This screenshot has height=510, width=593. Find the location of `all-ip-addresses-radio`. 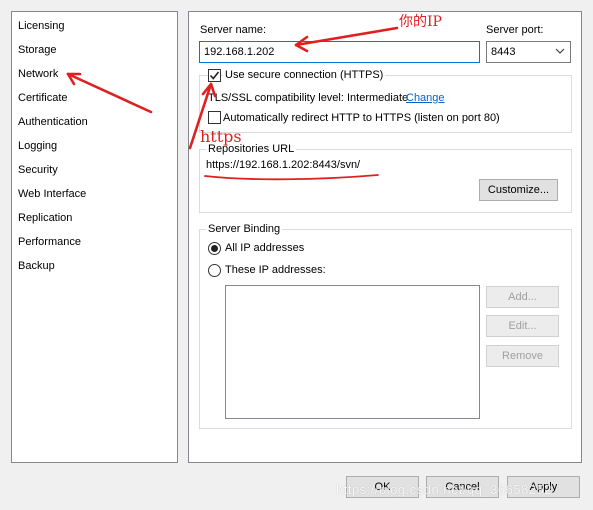

all-ip-addresses-radio is located at coordinates (214, 248).